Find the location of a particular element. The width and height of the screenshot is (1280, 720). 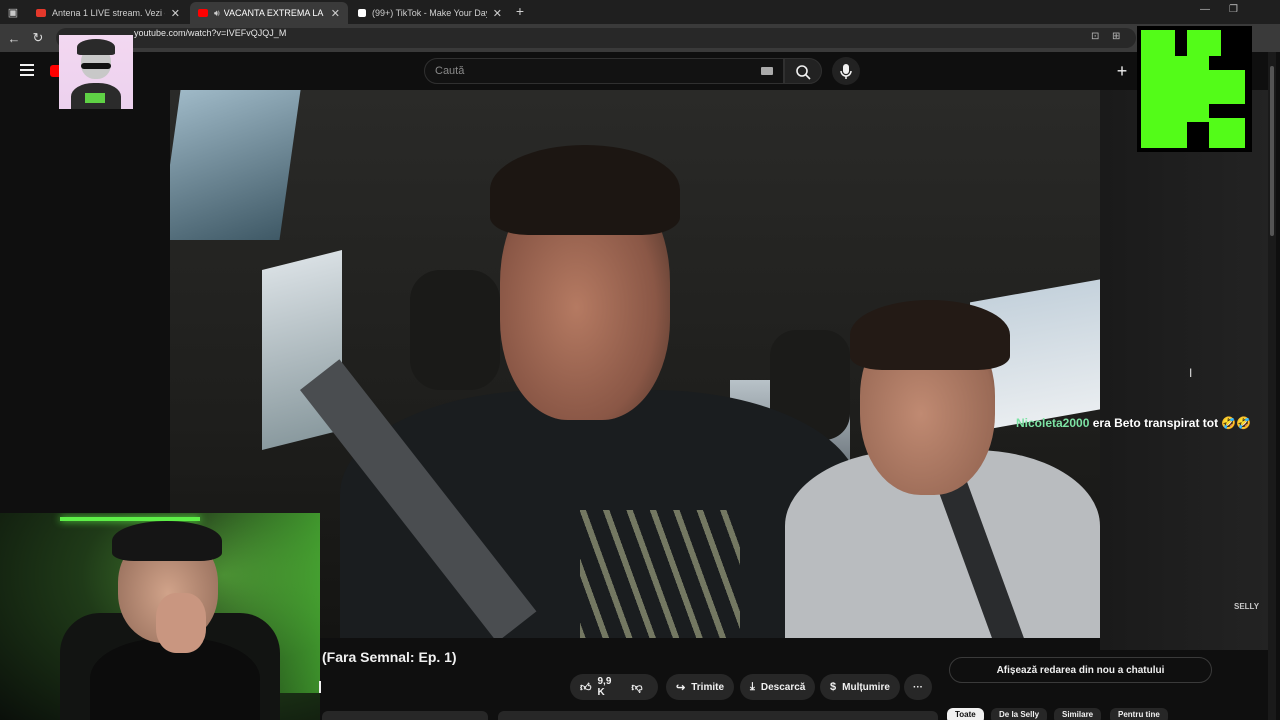

like-dislike-group: 👍︎ 9,9 K 👎︎ is located at coordinates (614, 687).